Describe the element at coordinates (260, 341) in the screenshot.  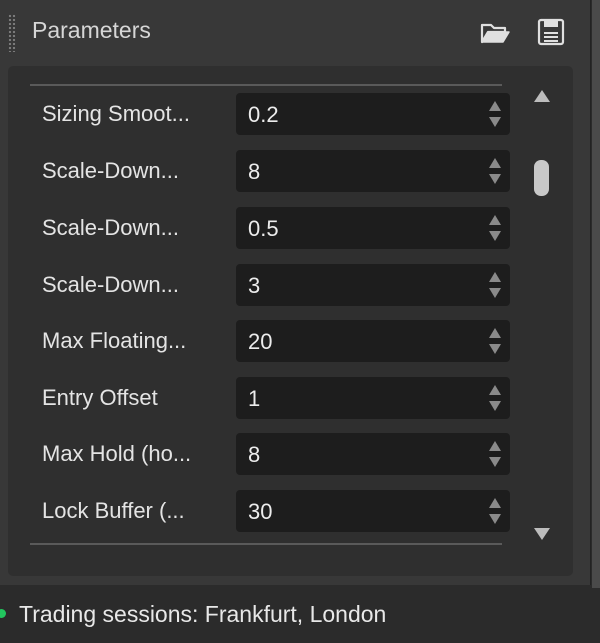
I see `param-value: 20` at that location.